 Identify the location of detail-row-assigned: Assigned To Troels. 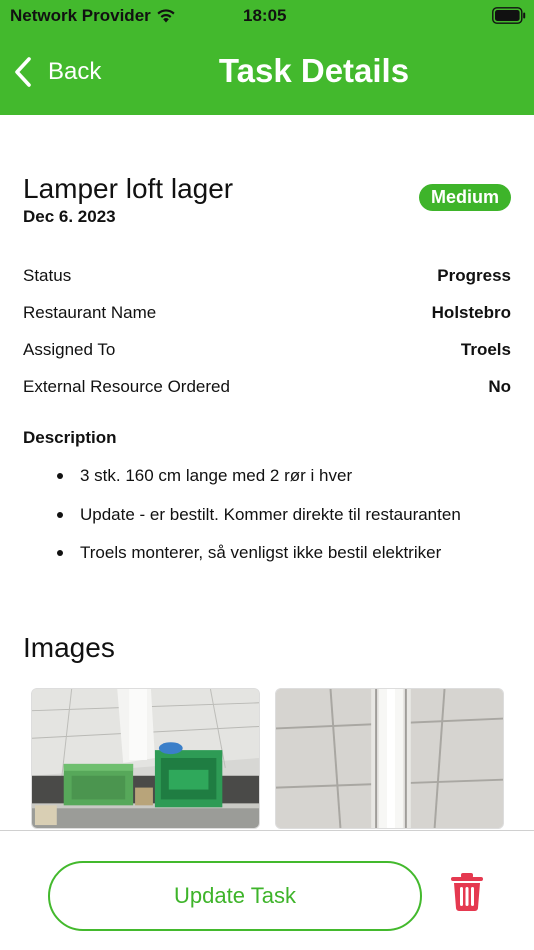
(267, 350).